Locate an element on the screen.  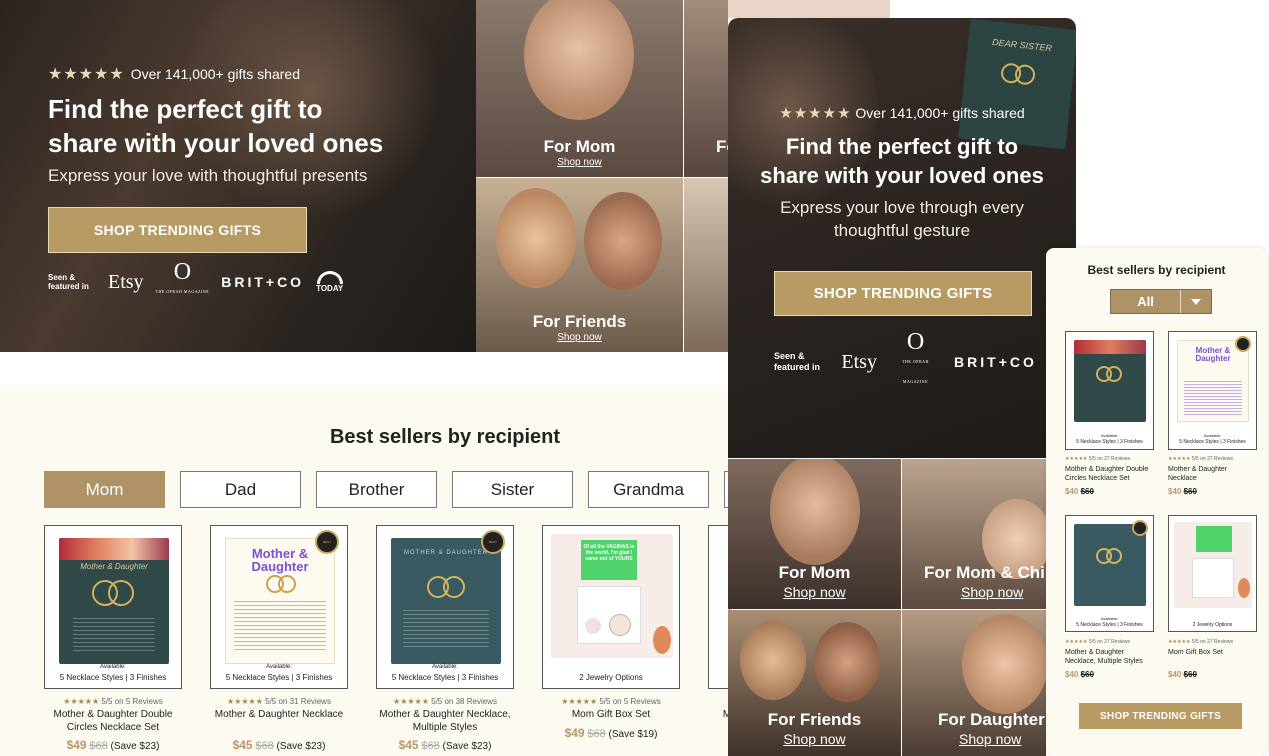
product-price: $45 $68 (Save $23) is located at coordinates (279, 745).